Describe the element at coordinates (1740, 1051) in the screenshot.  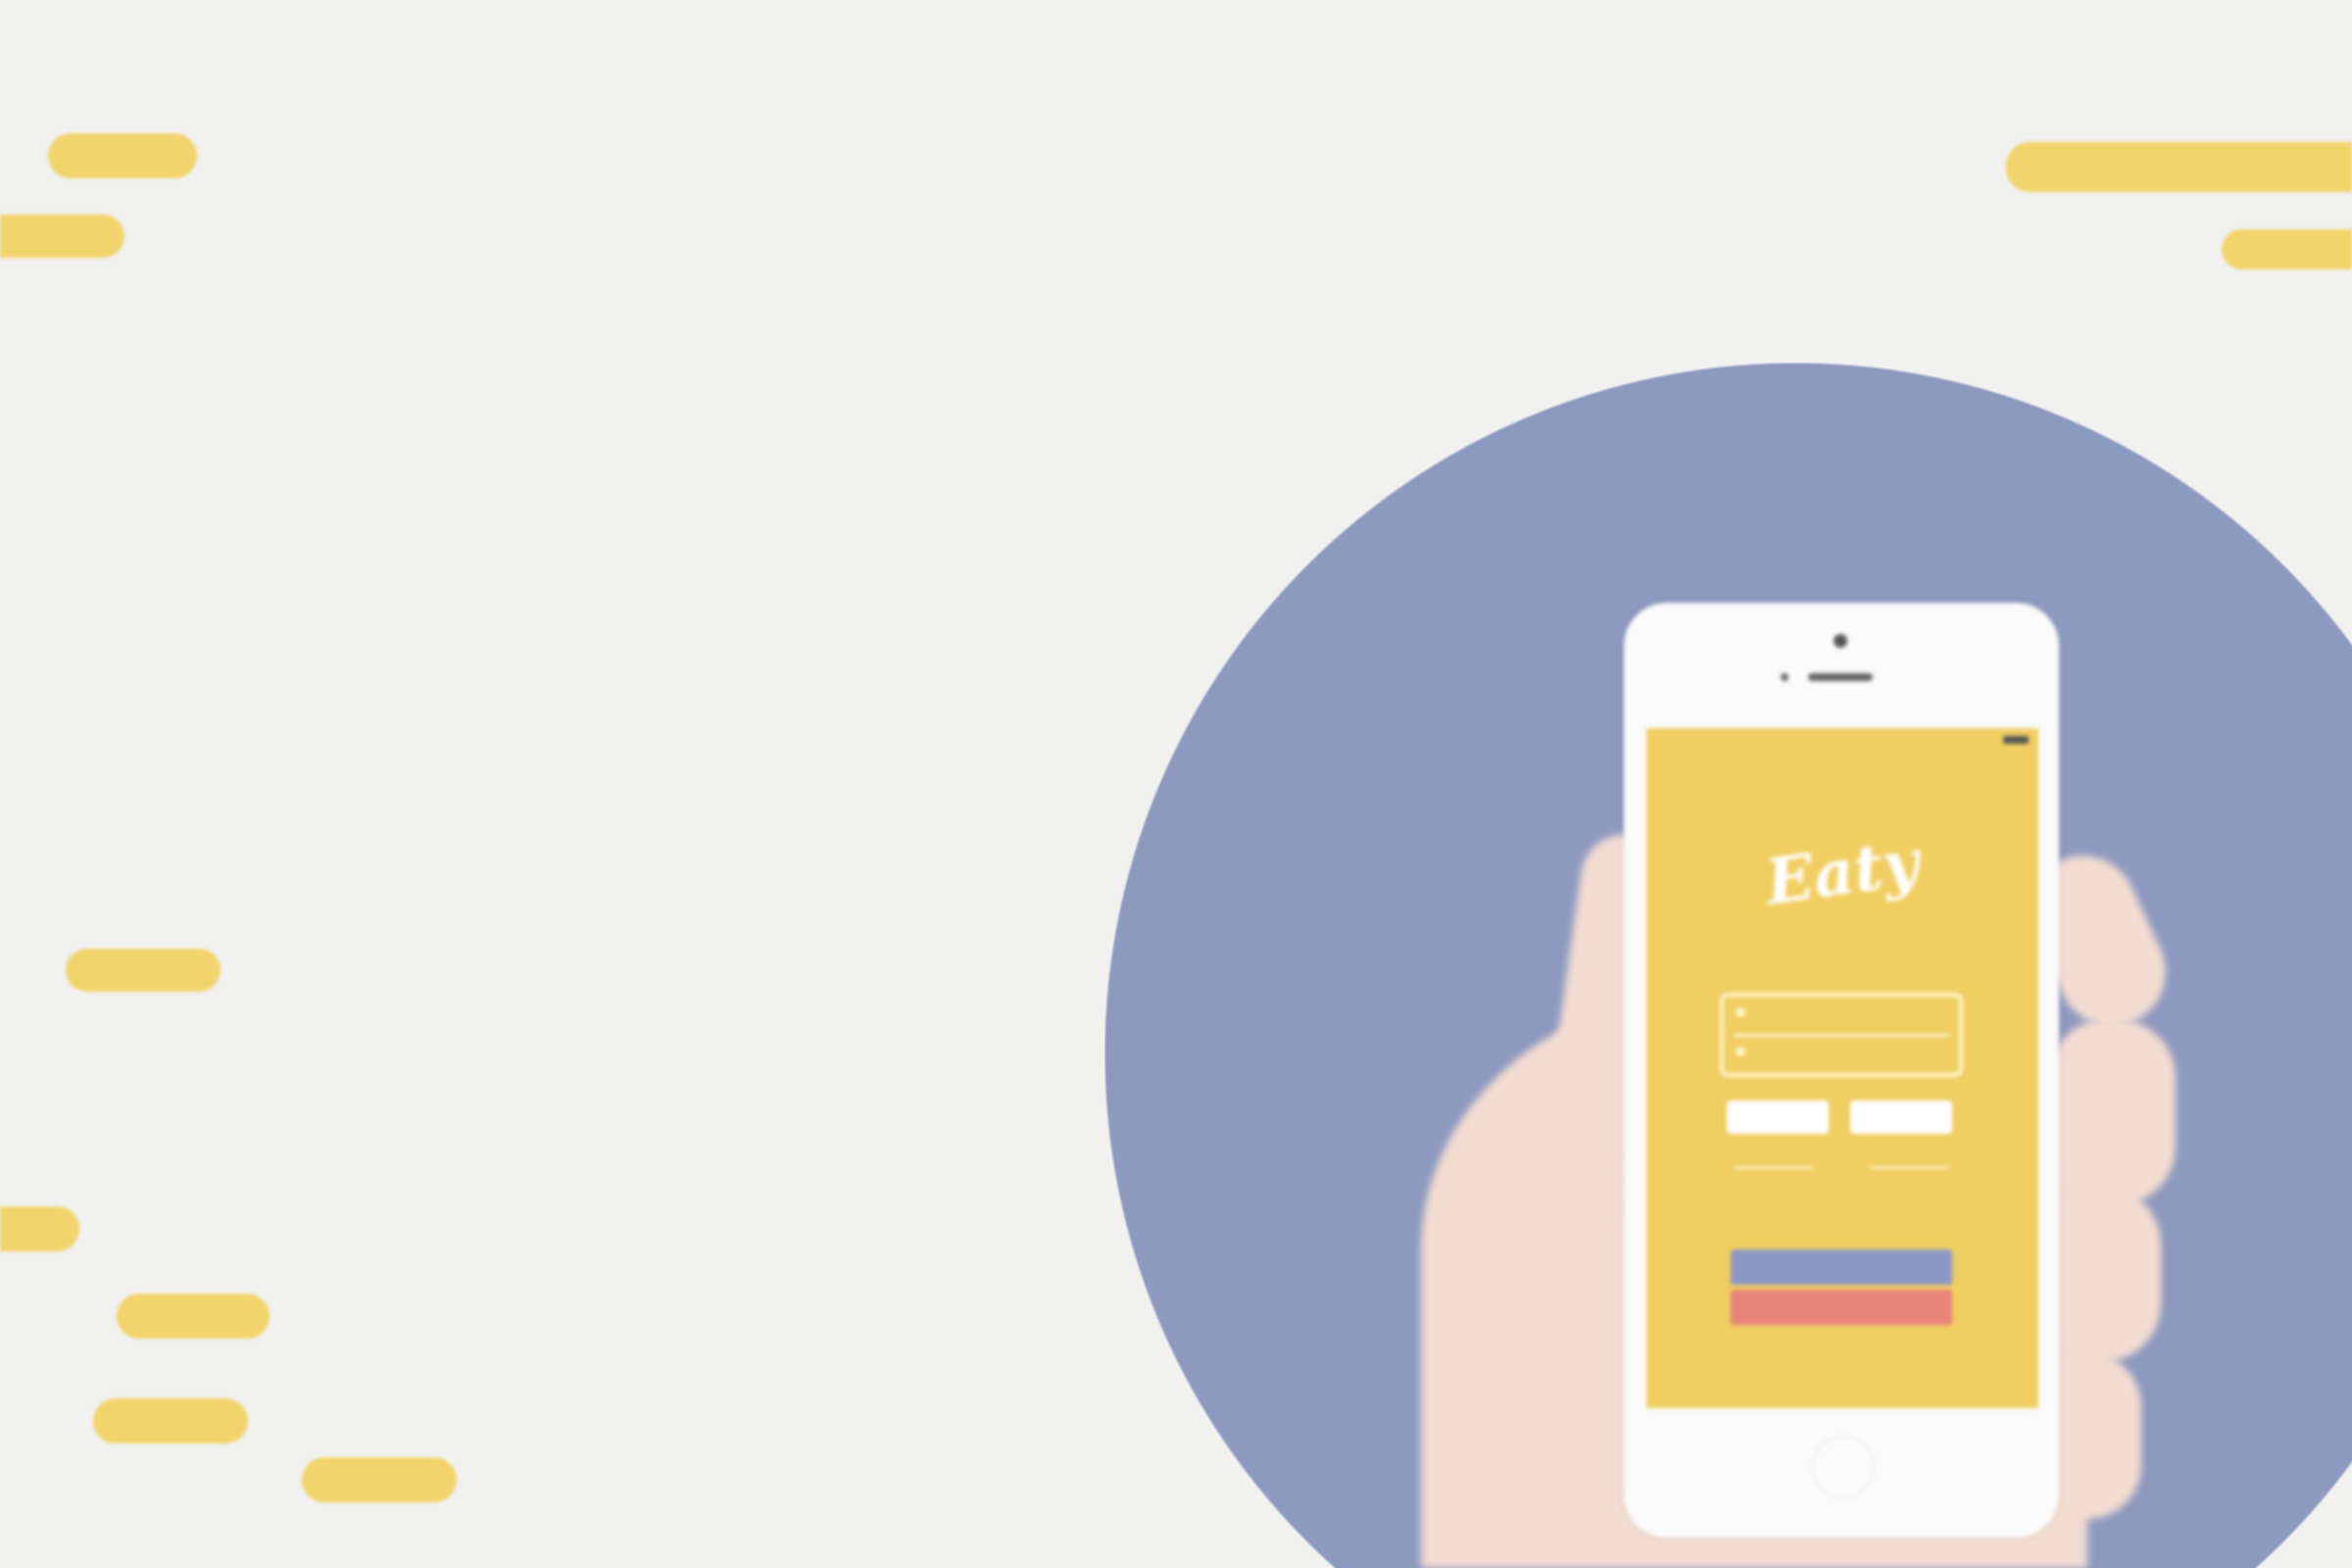
I see `lock-icon` at that location.